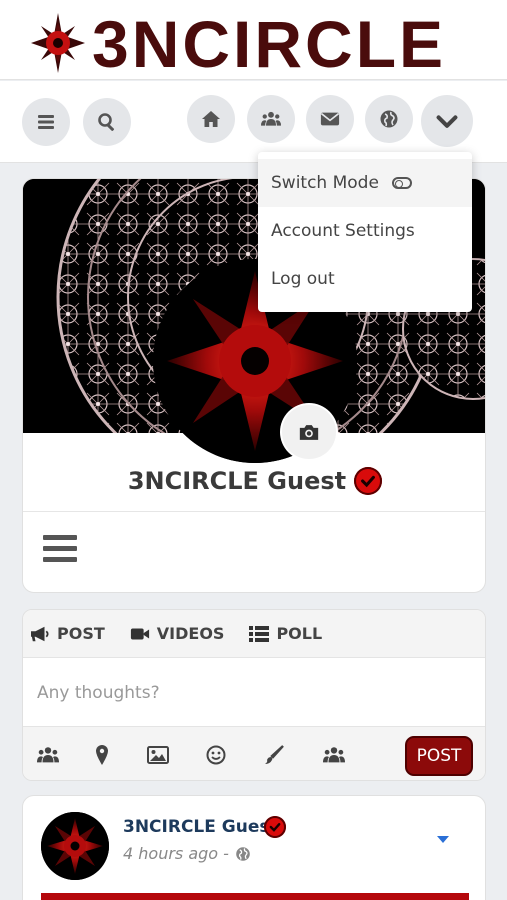  What do you see at coordinates (81, 633) in the screenshot?
I see `tab-post-label: POST` at bounding box center [81, 633].